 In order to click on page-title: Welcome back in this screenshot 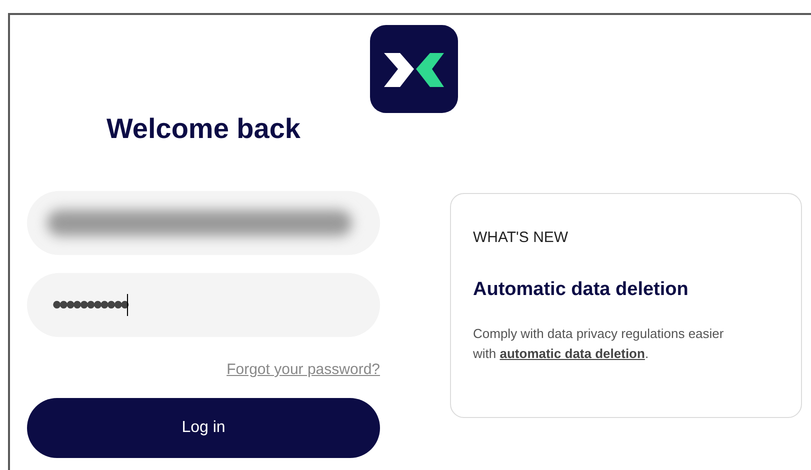, I will do `click(203, 129)`.